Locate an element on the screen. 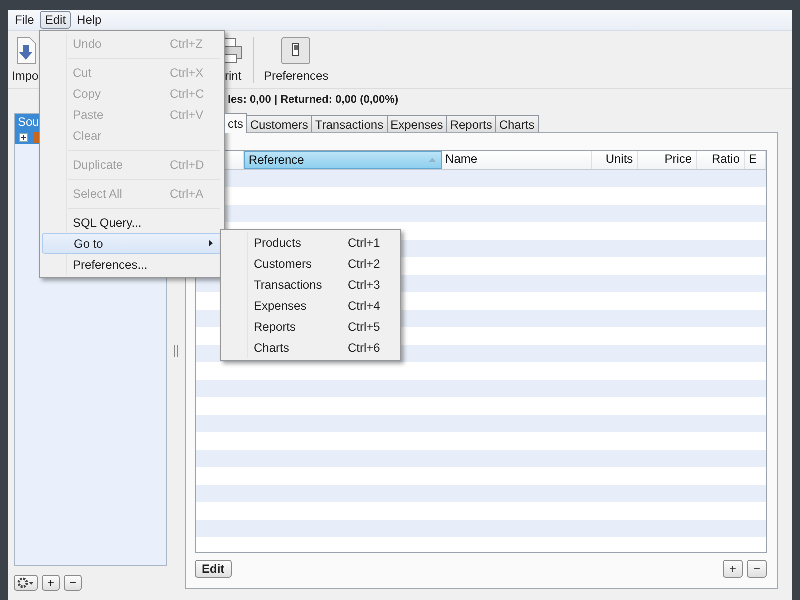 This screenshot has height=600, width=800. column-header: Ratio is located at coordinates (721, 160).